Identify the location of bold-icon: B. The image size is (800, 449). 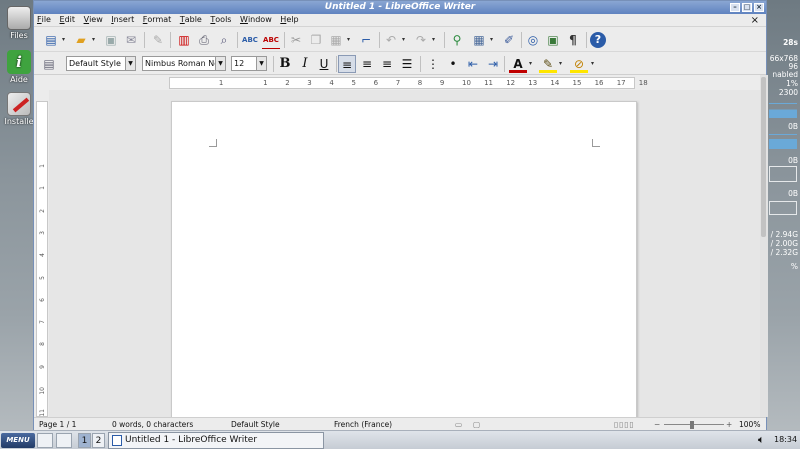
(285, 64).